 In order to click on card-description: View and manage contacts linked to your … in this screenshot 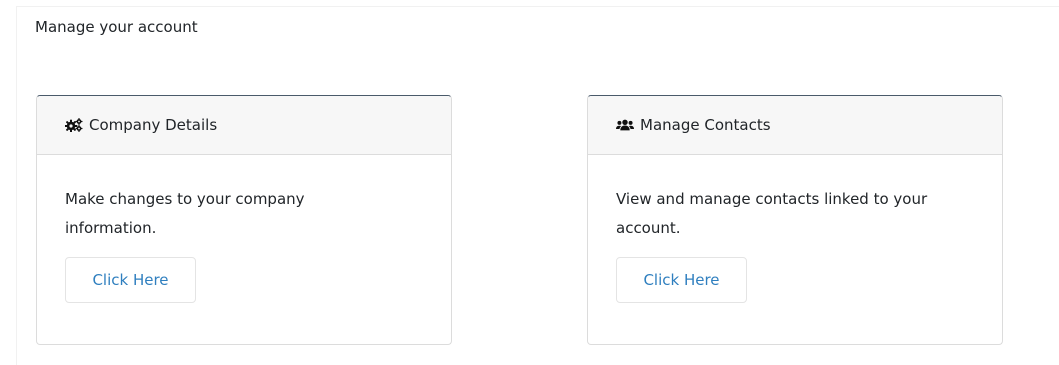, I will do `click(772, 213)`.